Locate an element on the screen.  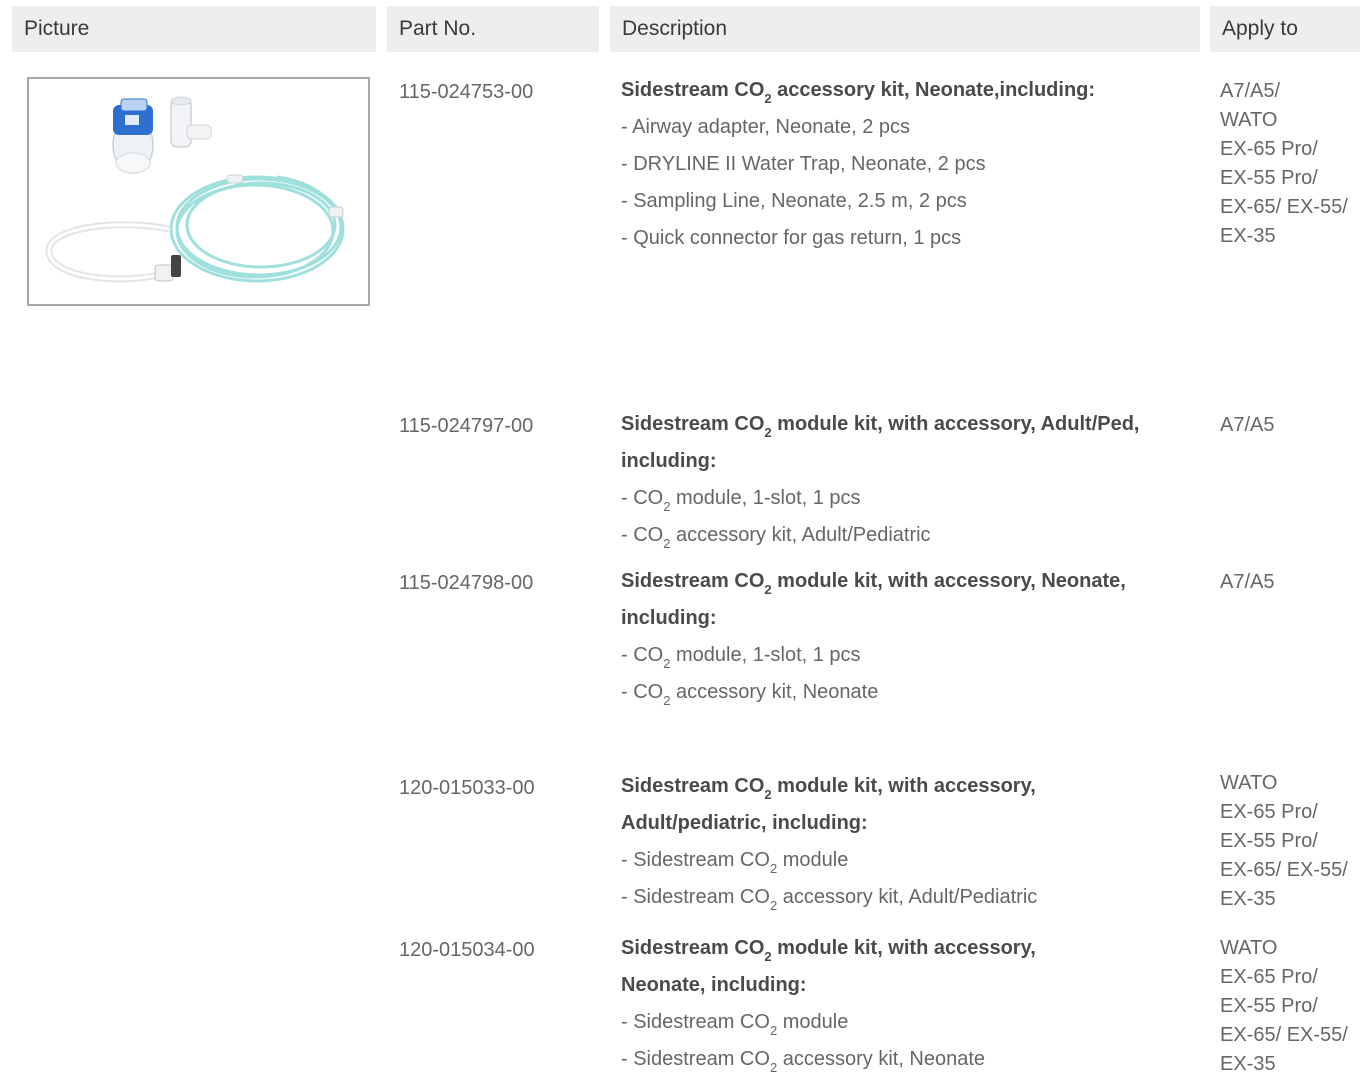
list-item: - Sampling Line, Neonate, 2.5 m, 2 pcs is located at coordinates (794, 201).